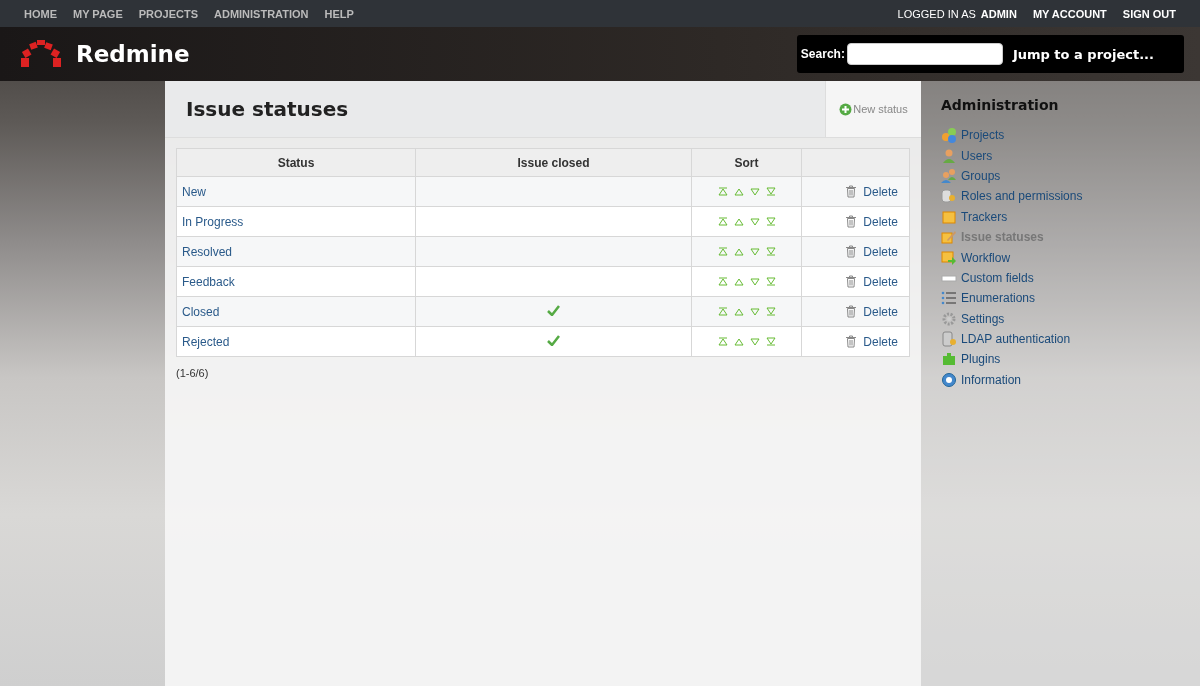  I want to click on status-link: In Progress, so click(213, 221).